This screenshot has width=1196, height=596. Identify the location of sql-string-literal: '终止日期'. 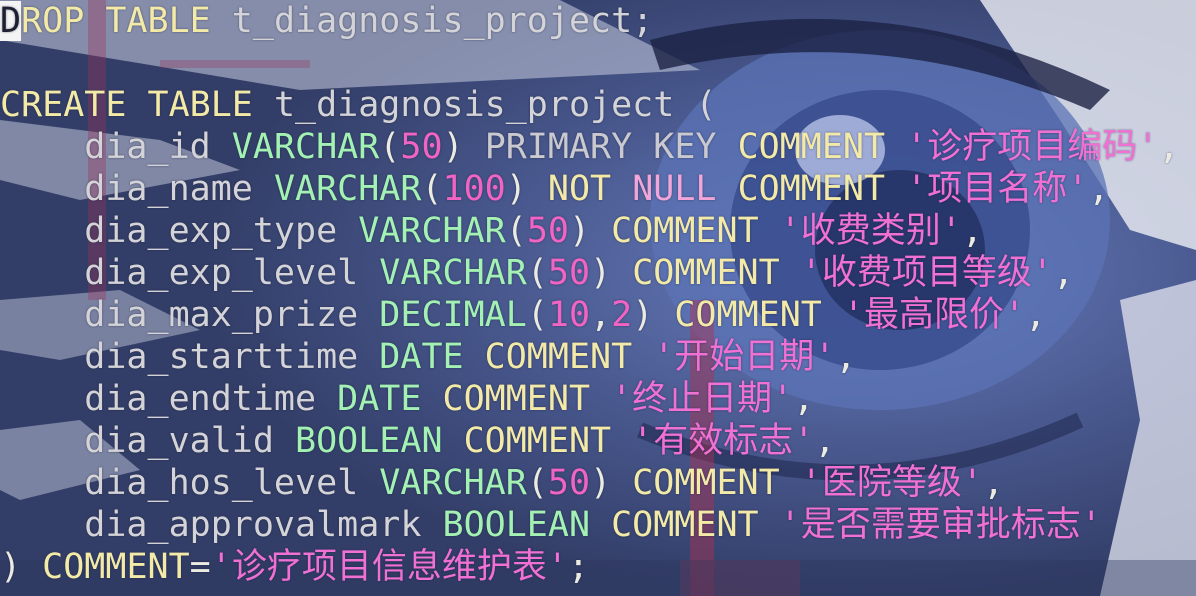
(702, 399).